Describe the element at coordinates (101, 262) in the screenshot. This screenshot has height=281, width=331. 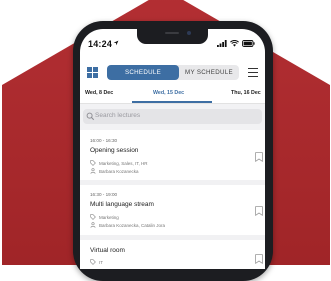
I see `session-tags-text: IT` at that location.